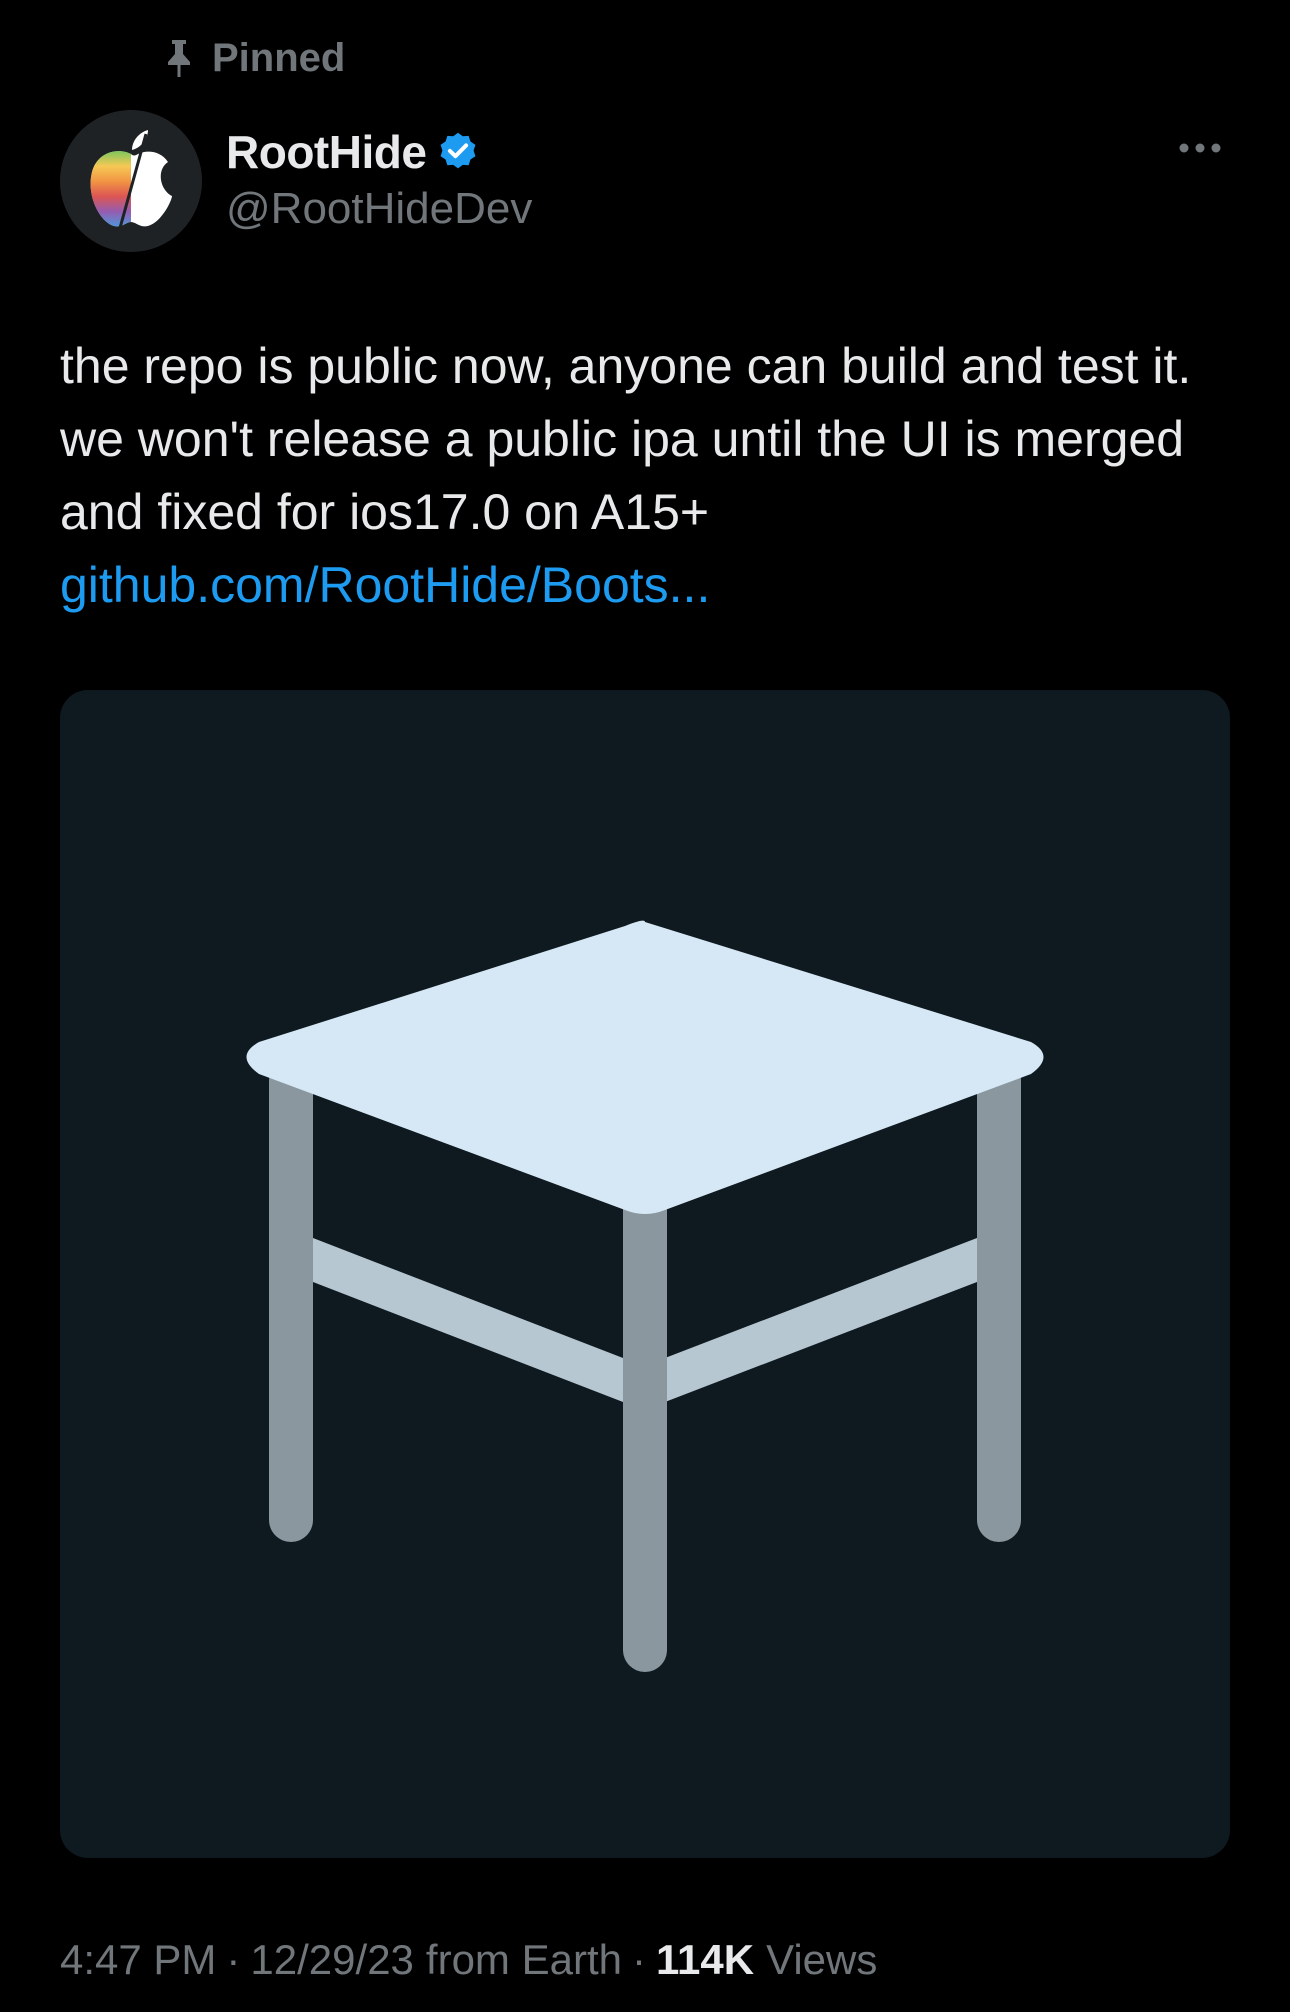  What do you see at coordinates (705, 1960) in the screenshot?
I see `views-count: 114K` at bounding box center [705, 1960].